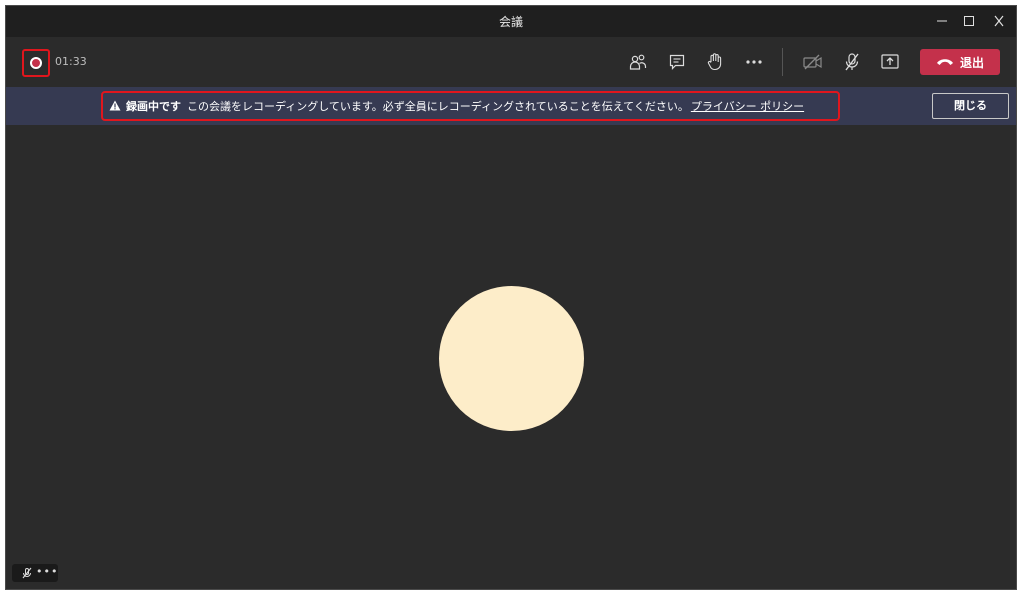  I want to click on hang-up-icon, so click(945, 62).